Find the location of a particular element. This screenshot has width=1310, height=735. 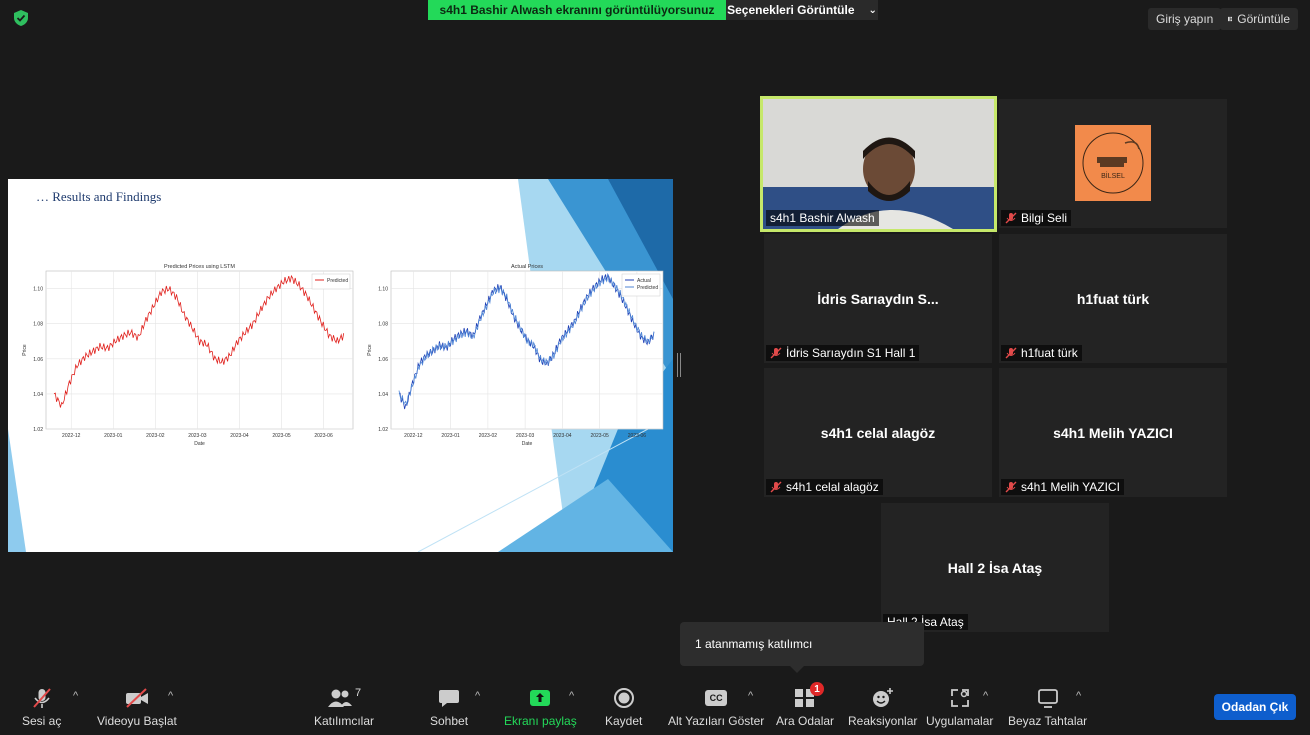

share-screen-label: Ekranı paylaş is located at coordinates (540, 721).